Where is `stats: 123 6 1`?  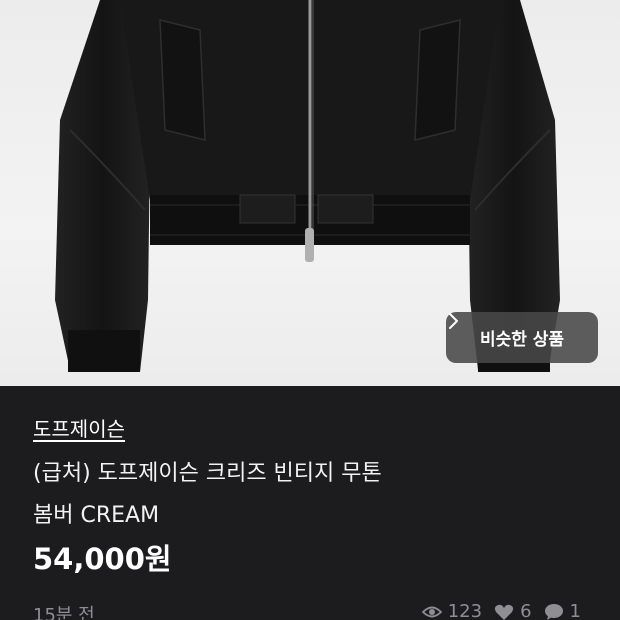 stats: 123 6 1 is located at coordinates (504, 610).